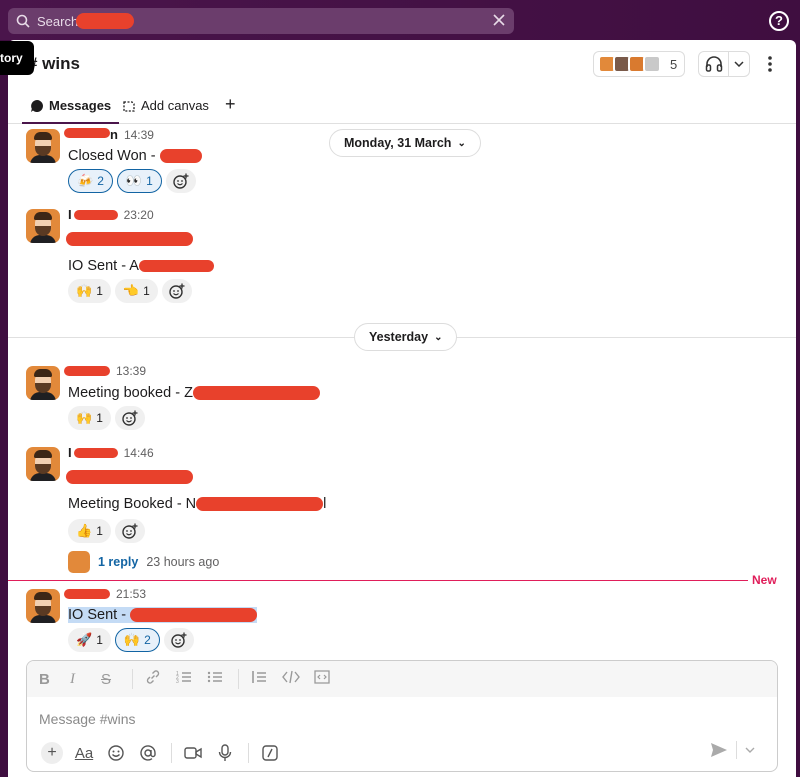  Describe the element at coordinates (85, 679) in the screenshot. I see `italic-button: I` at that location.